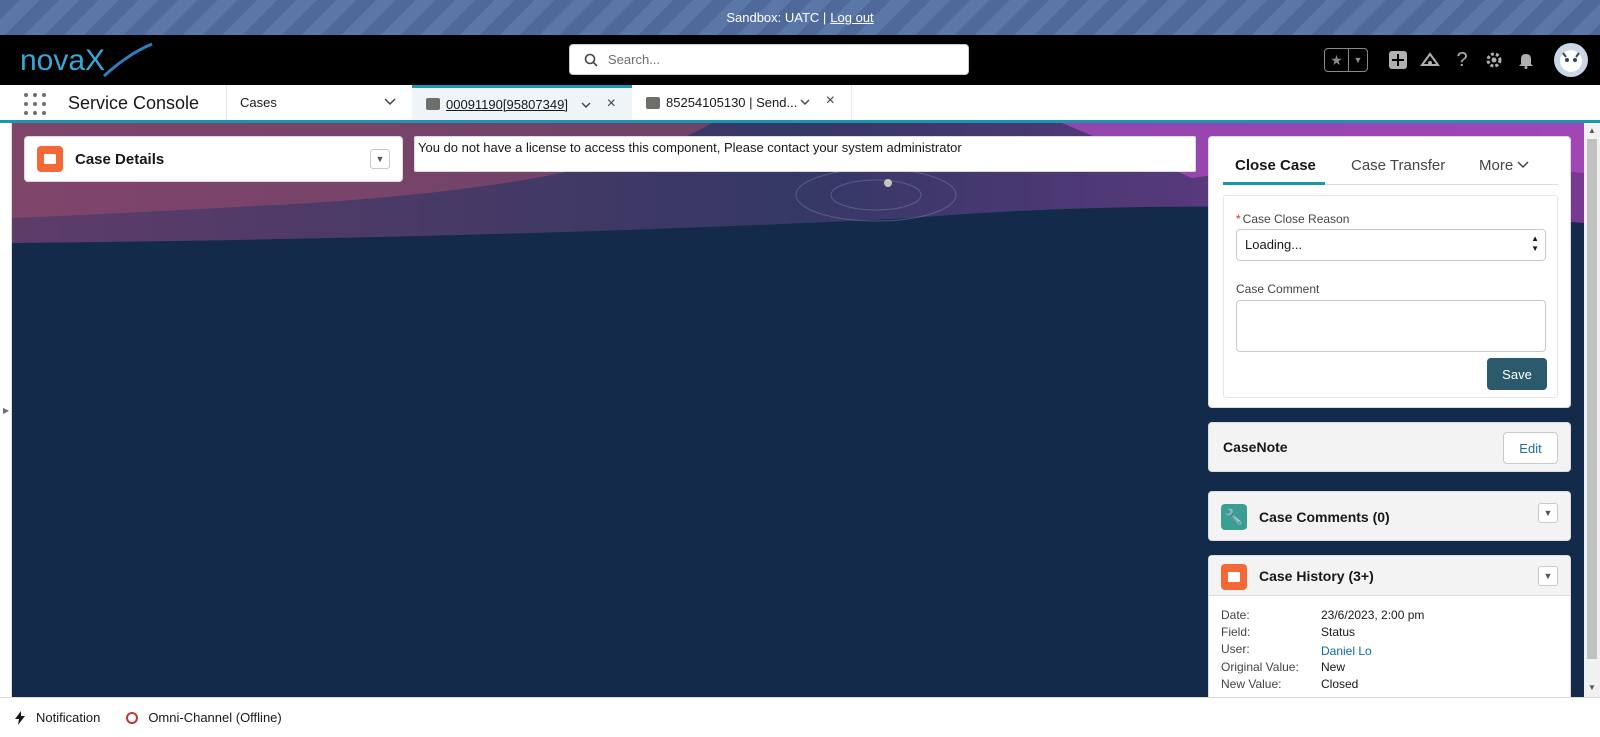 This screenshot has height=737, width=1600. I want to click on case-history-title: Case History (3+), so click(1316, 576).